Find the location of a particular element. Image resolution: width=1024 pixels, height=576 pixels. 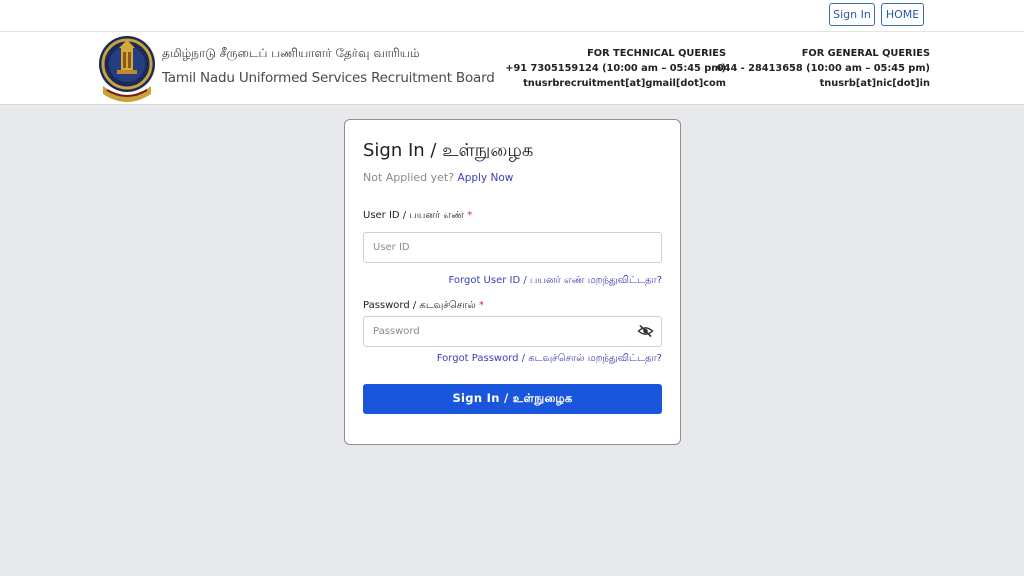

password-label: Password / கடவுச்சொல் * is located at coordinates (423, 306).